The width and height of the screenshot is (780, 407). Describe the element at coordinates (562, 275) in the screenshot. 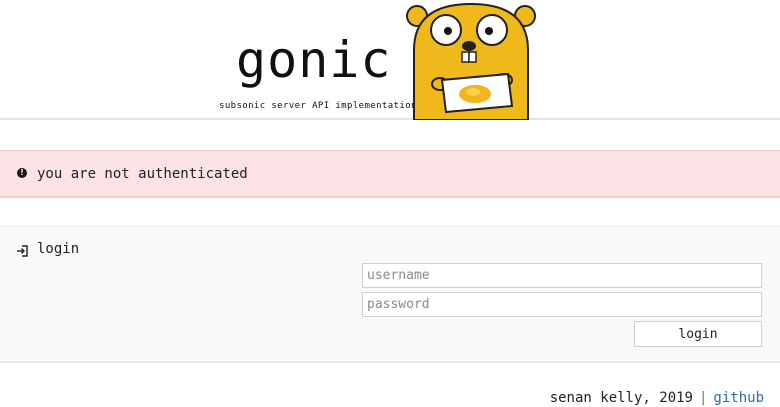

I see `username-input` at that location.